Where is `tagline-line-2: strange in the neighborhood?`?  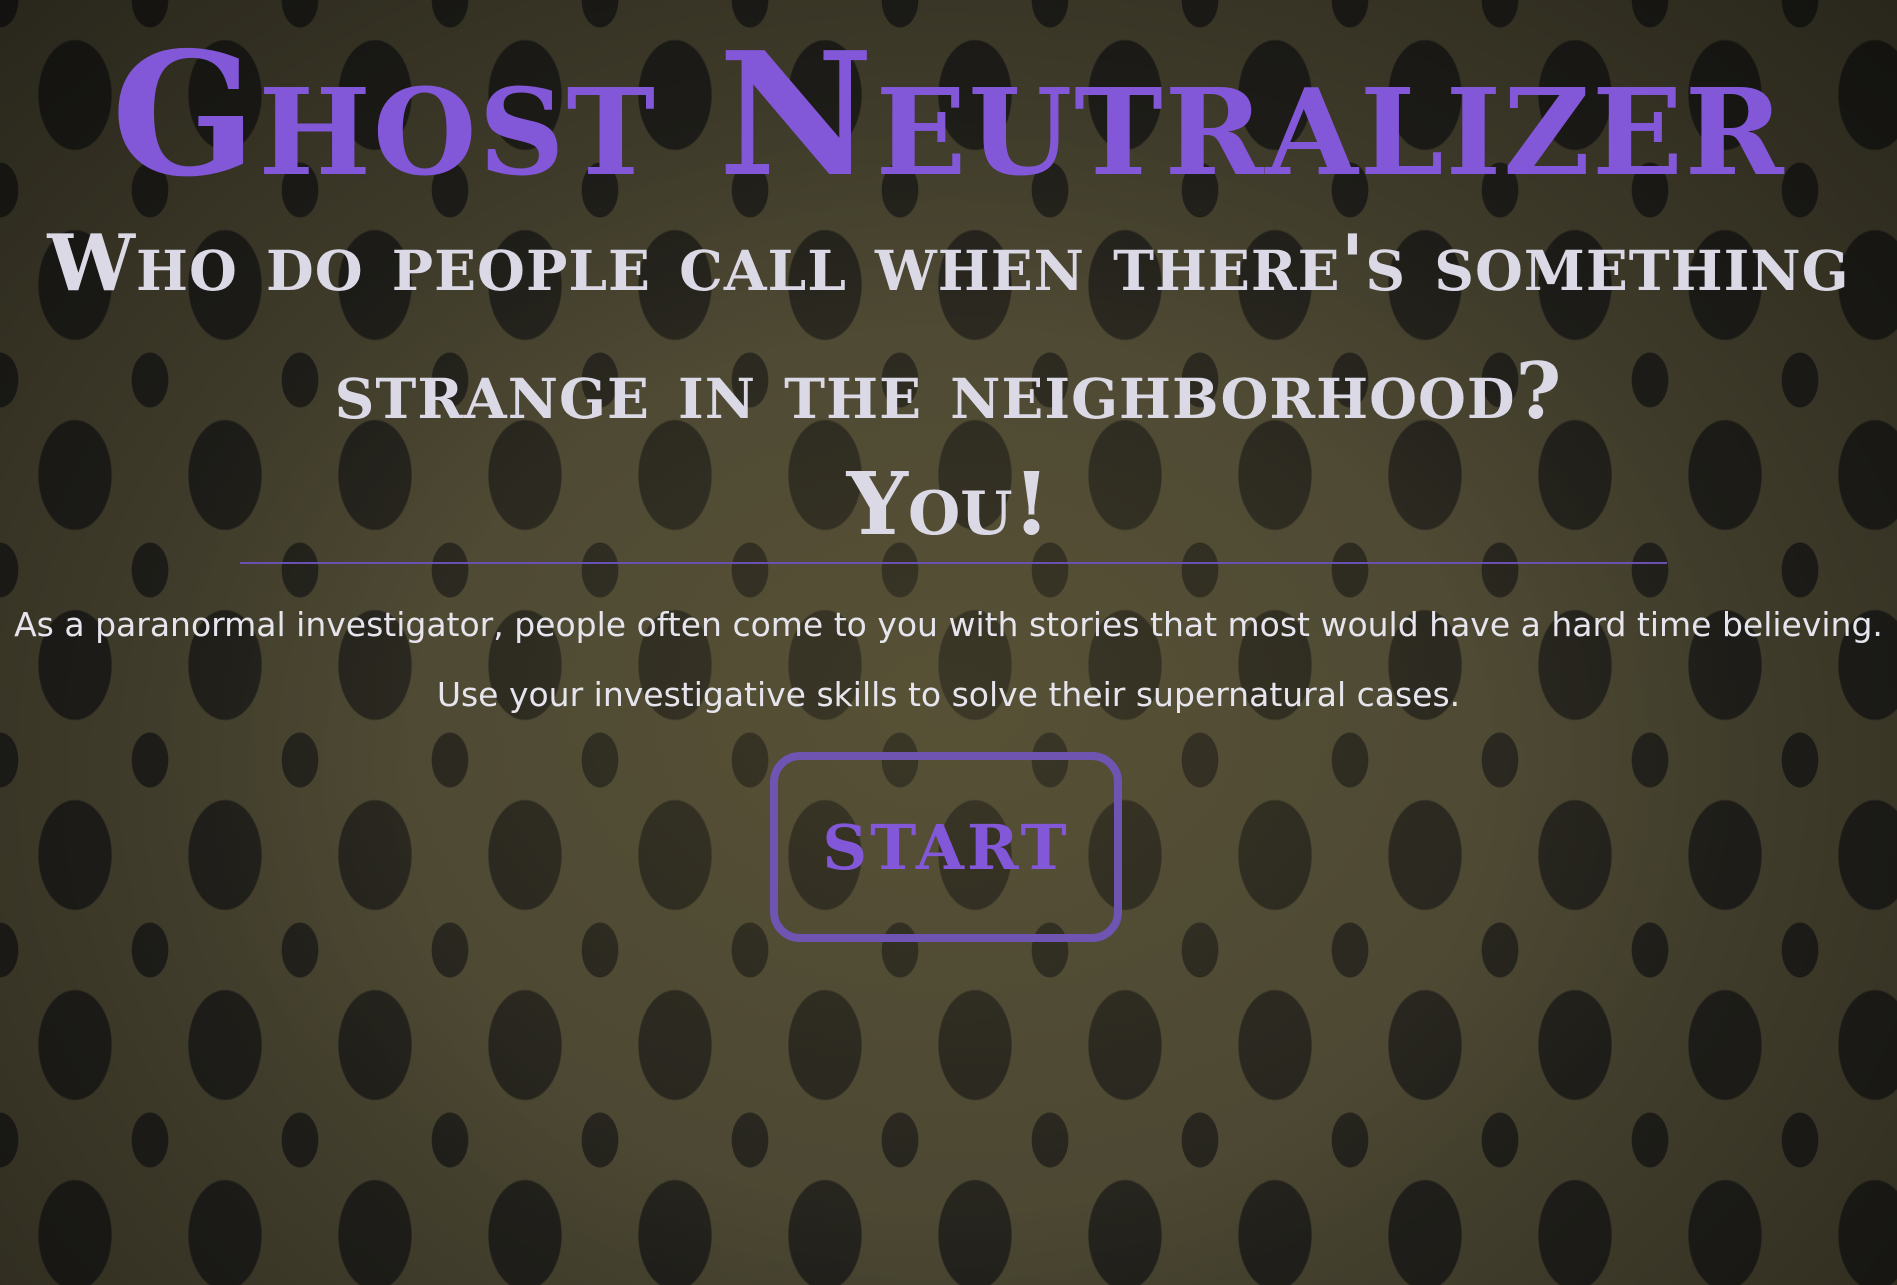 tagline-line-2: strange in the neighborhood? is located at coordinates (948, 391).